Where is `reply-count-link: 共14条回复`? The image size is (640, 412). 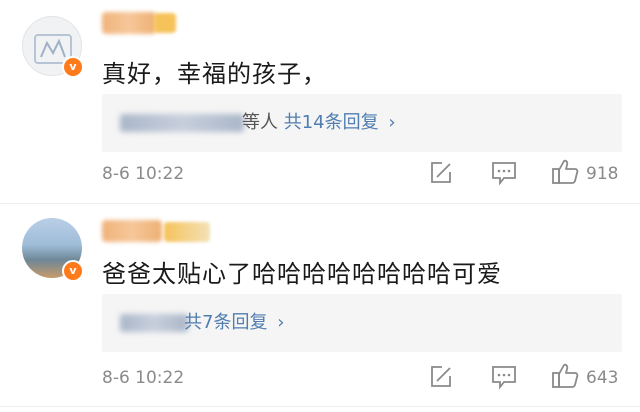 reply-count-link: 共14条回复 is located at coordinates (331, 122).